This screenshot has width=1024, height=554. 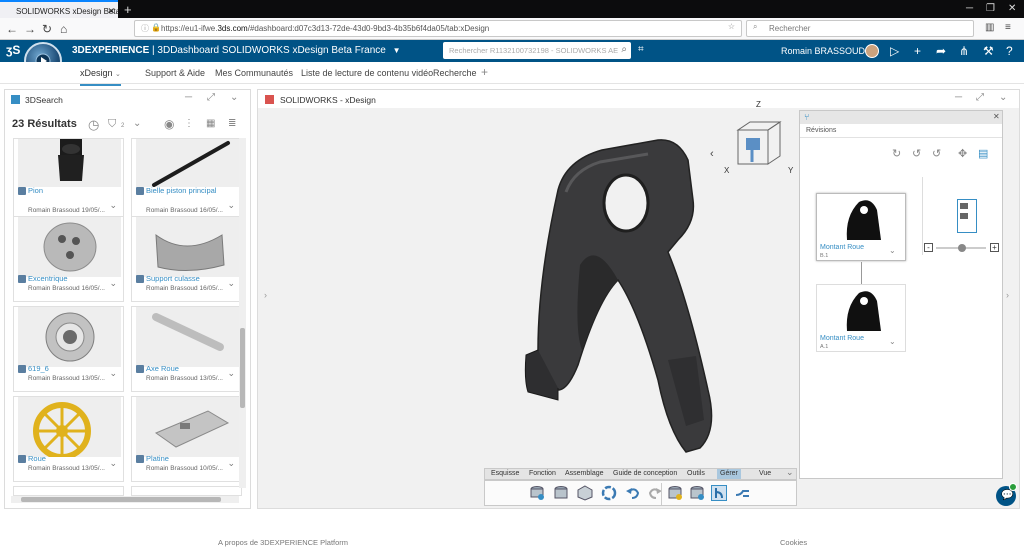 I want to click on right-panel-toggle-icon: ›, so click(x=1007, y=295).